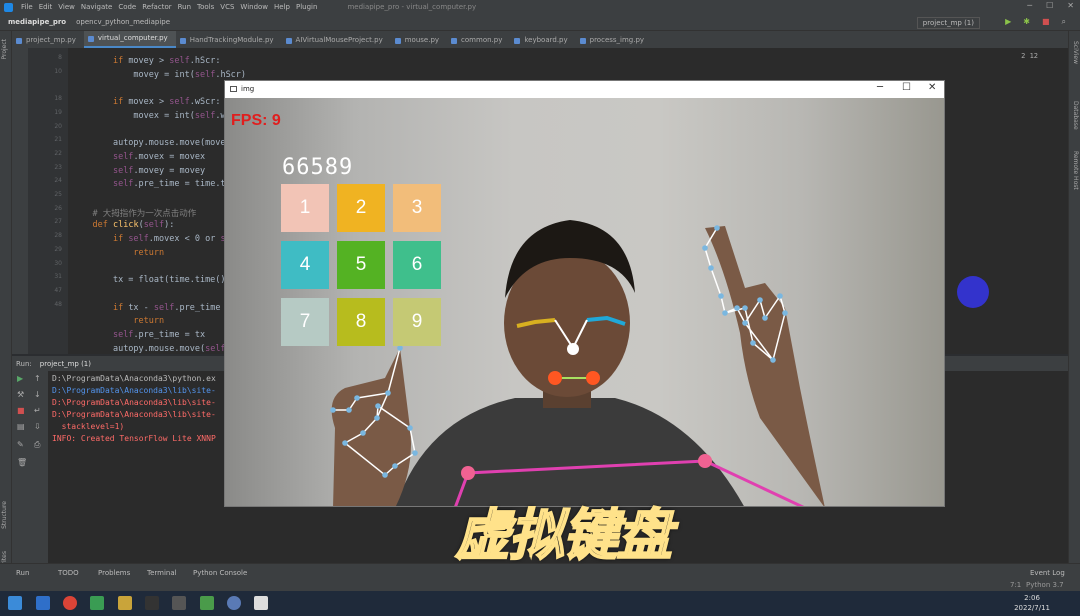 The height and width of the screenshot is (616, 1080). I want to click on virtual-key-5: 5, so click(361, 265).